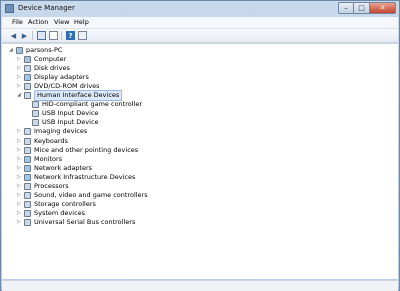 This screenshot has width=400, height=291. What do you see at coordinates (27, 132) in the screenshot?
I see `camera-icon` at bounding box center [27, 132].